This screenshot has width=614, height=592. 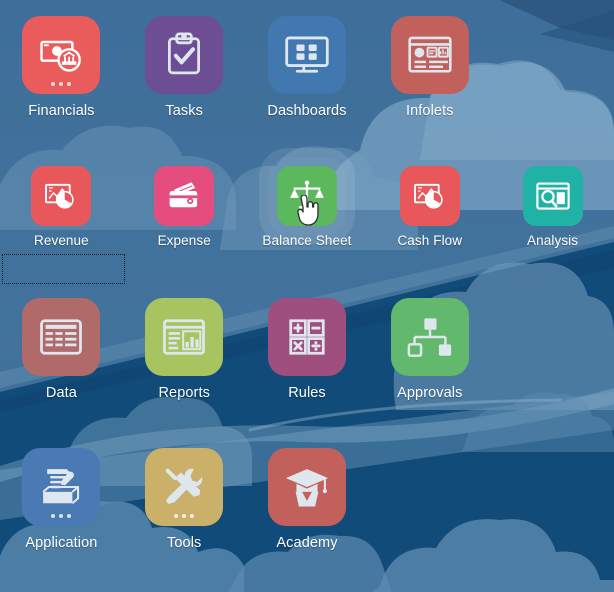 What do you see at coordinates (184, 196) in the screenshot?
I see `wallet-cash-icon` at bounding box center [184, 196].